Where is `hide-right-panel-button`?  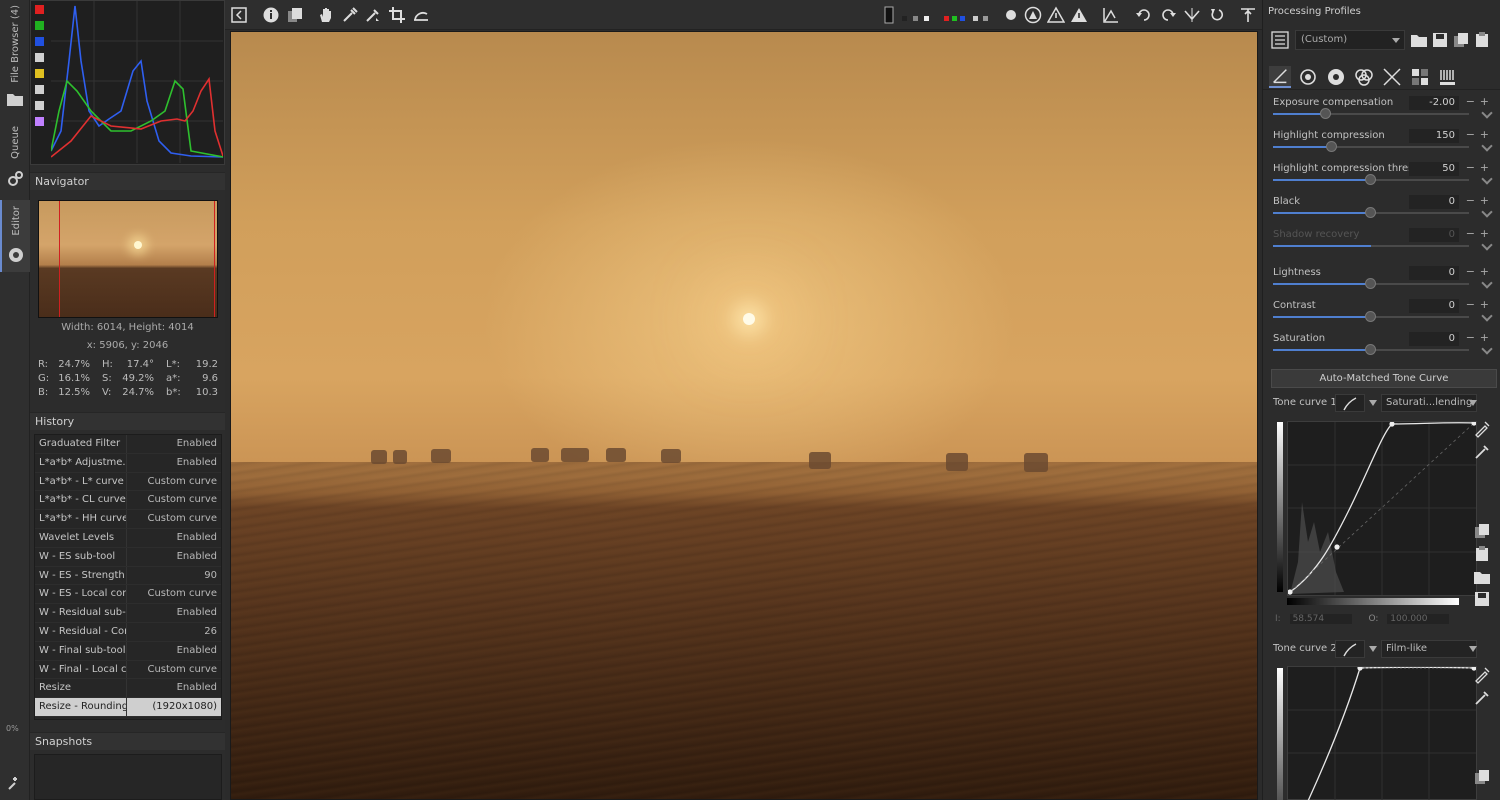 hide-right-panel-button is located at coordinates (1248, 15).